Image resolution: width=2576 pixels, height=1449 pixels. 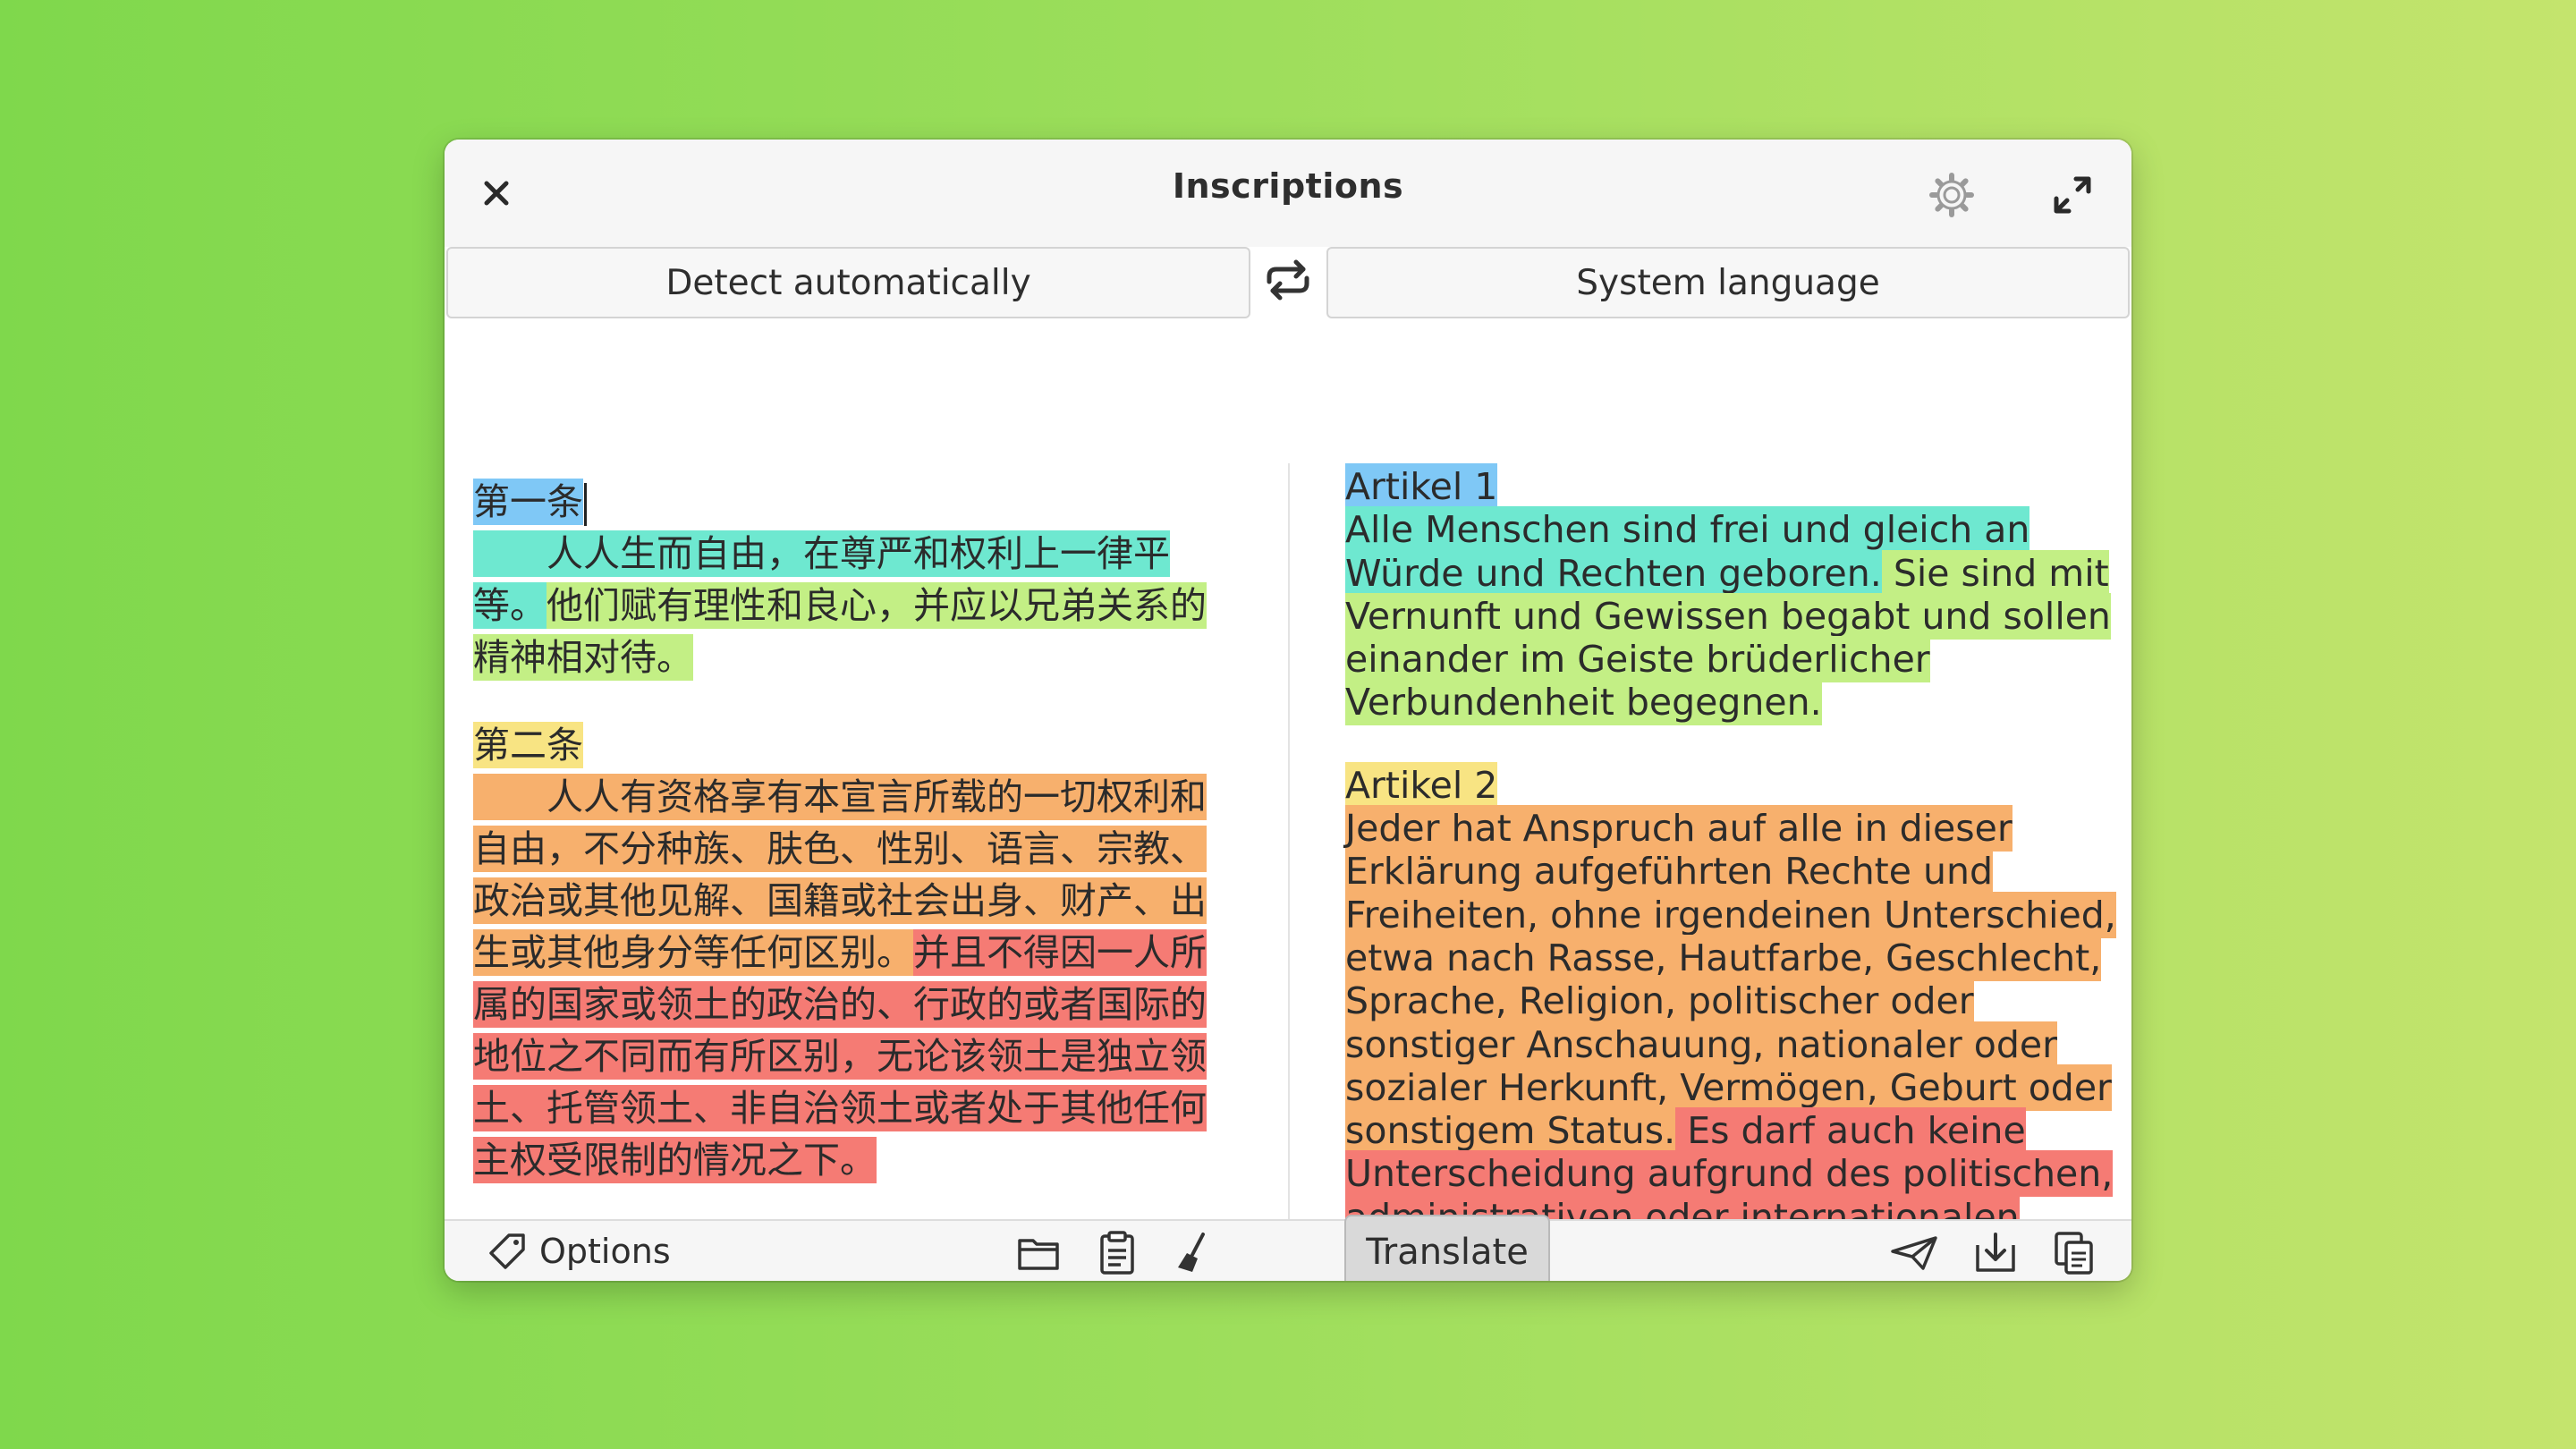 I want to click on save-button, so click(x=1995, y=1253).